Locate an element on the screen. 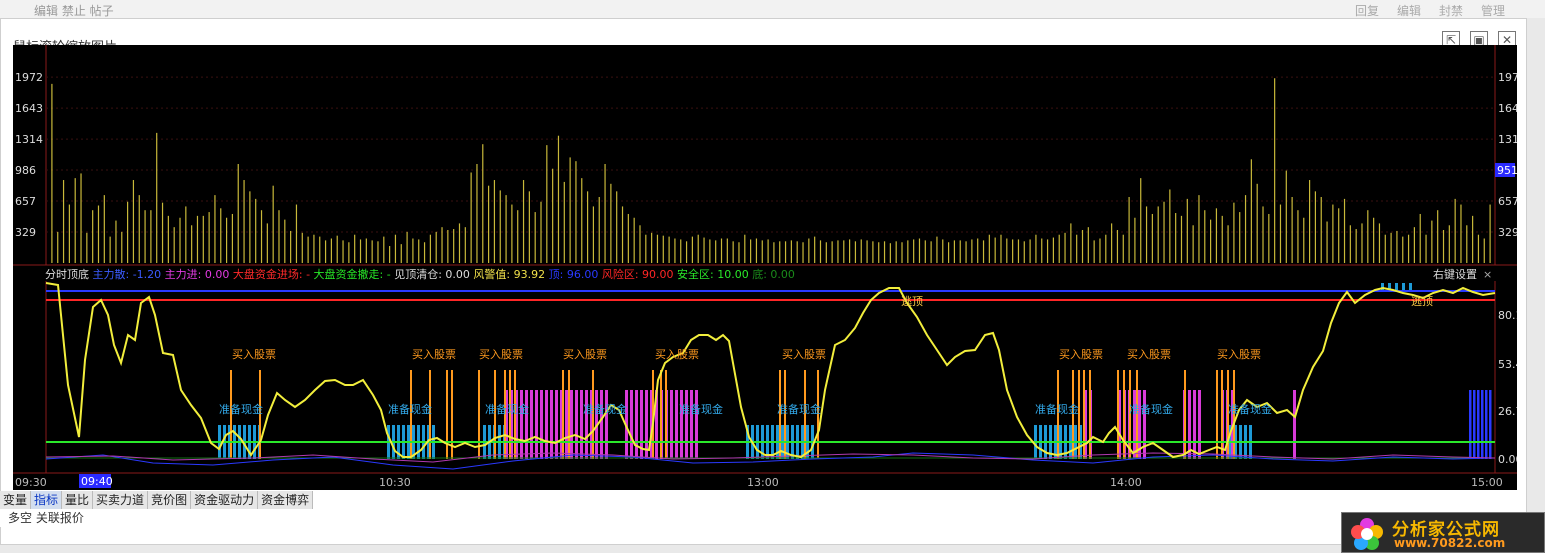  legend-item: 风险区: 90.00 is located at coordinates (635, 274).